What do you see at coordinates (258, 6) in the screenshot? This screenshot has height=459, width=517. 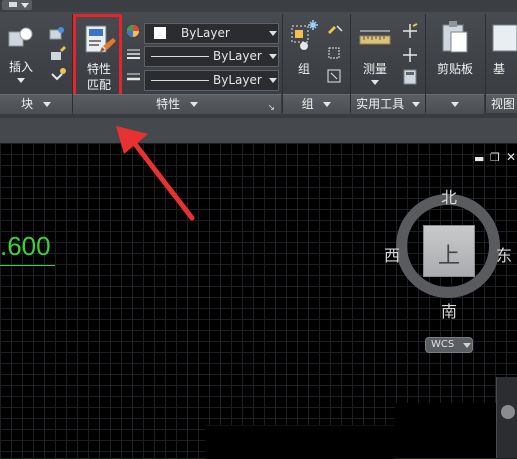 I see `quick-access-strip` at bounding box center [258, 6].